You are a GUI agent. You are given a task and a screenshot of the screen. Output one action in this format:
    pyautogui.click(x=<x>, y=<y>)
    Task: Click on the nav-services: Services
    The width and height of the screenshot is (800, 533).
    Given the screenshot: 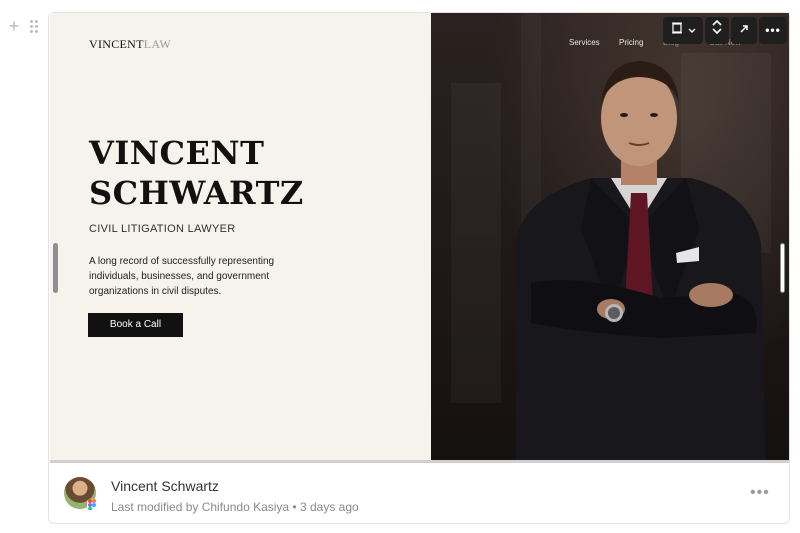 What is the action you would take?
    pyautogui.click(x=584, y=42)
    